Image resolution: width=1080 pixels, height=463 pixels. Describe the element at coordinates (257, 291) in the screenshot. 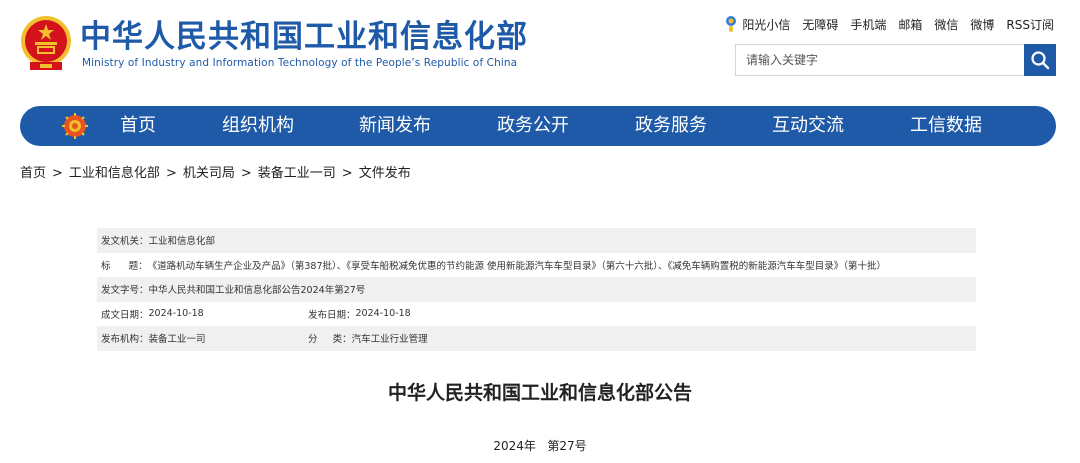

I see `meta-doc-number: 中华人民共和国工业和信息化部公告2024年第27号` at that location.